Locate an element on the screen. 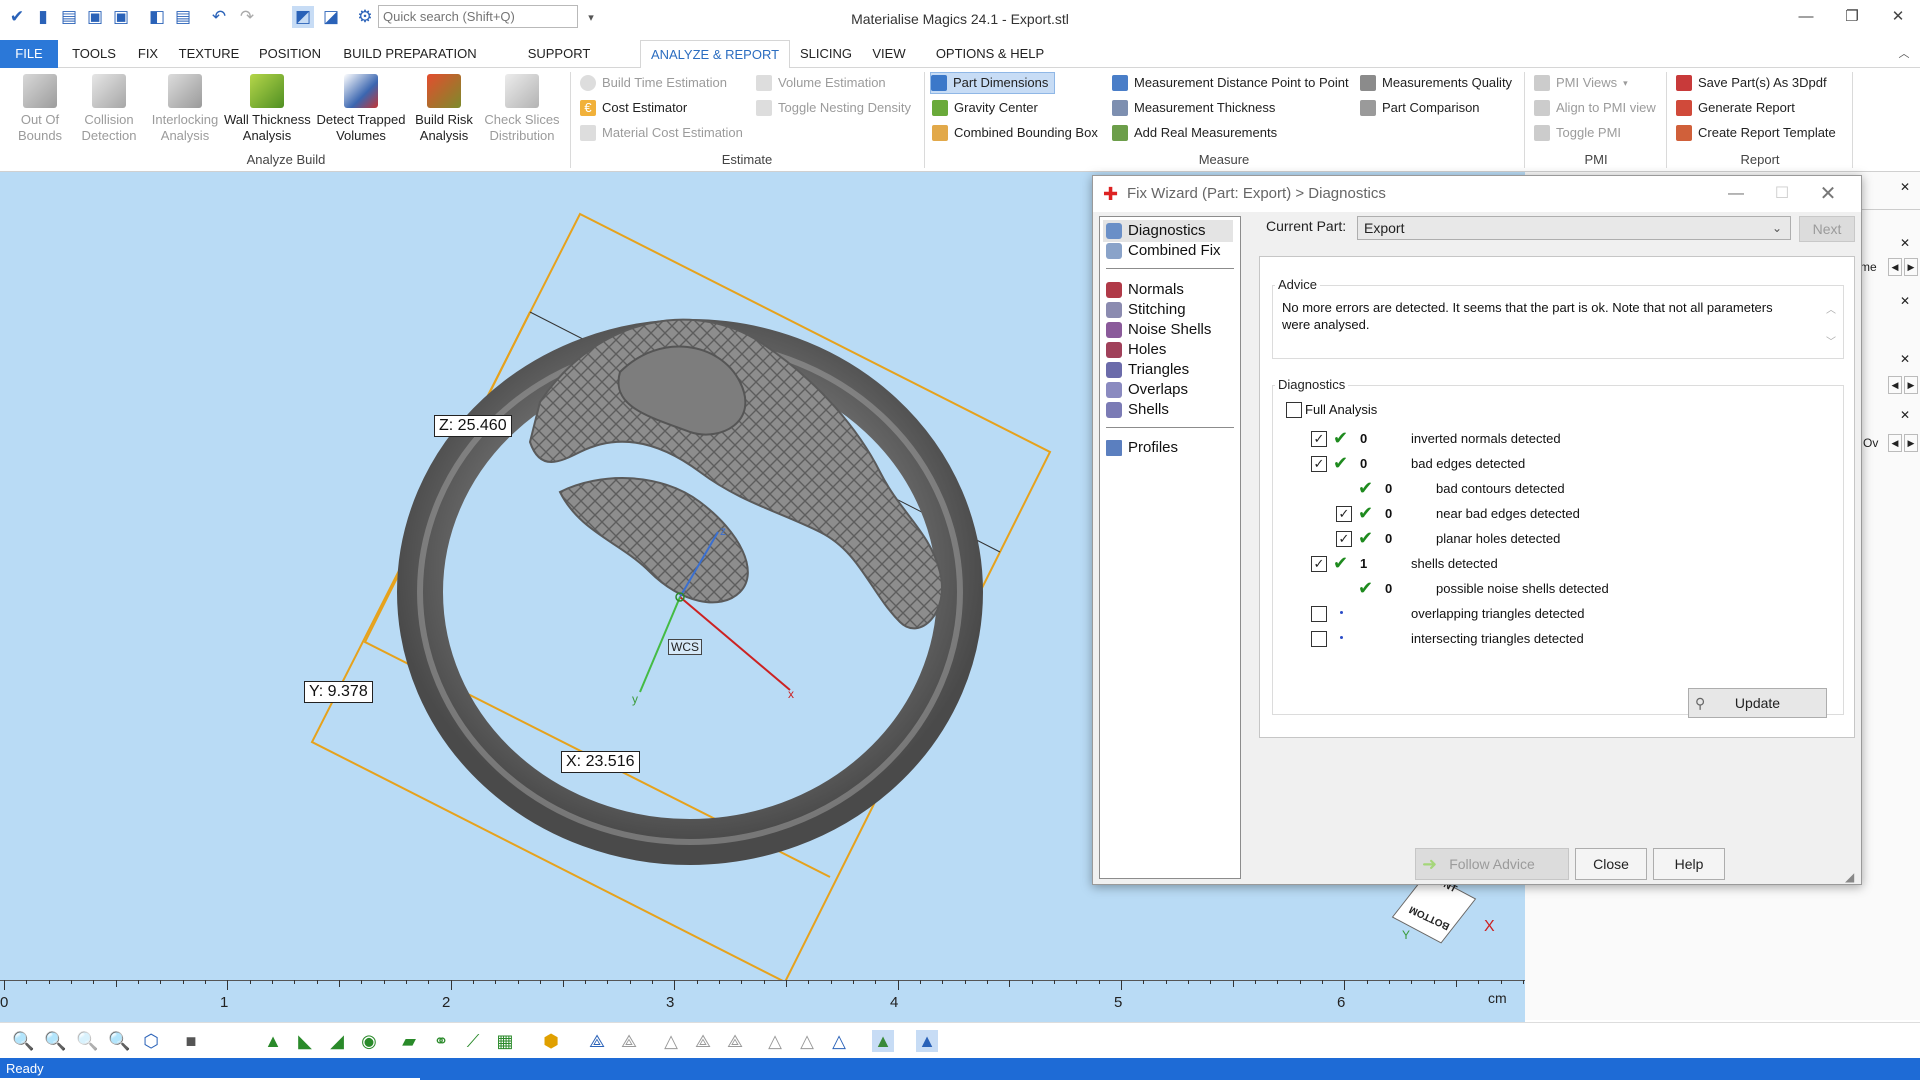 The width and height of the screenshot is (1920, 1080). nav-item-noise-shells: Noise Shells is located at coordinates (1158, 330).